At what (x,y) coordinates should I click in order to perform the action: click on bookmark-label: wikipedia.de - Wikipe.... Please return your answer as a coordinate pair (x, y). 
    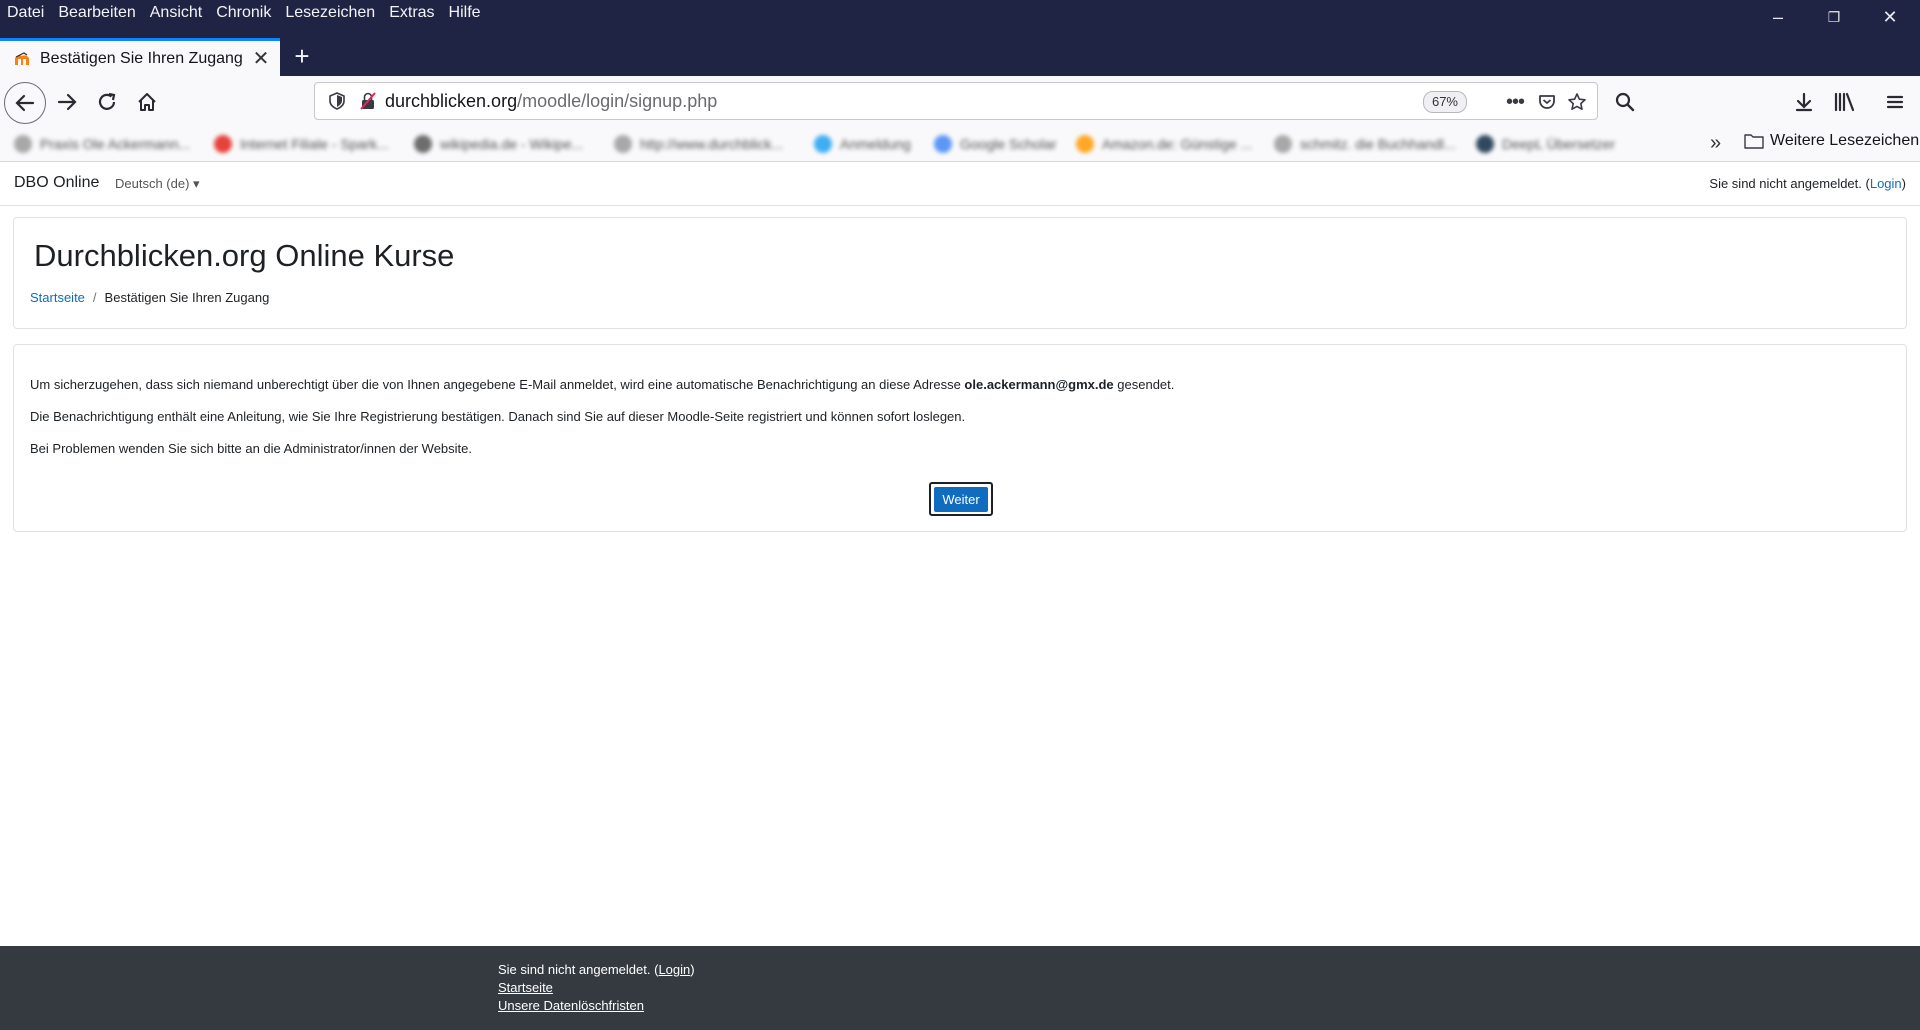
    Looking at the image, I should click on (512, 144).